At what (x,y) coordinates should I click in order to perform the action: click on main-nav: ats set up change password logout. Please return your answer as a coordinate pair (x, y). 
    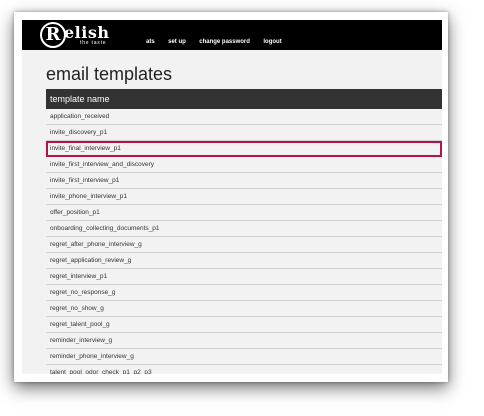
    Looking at the image, I should click on (218, 39).